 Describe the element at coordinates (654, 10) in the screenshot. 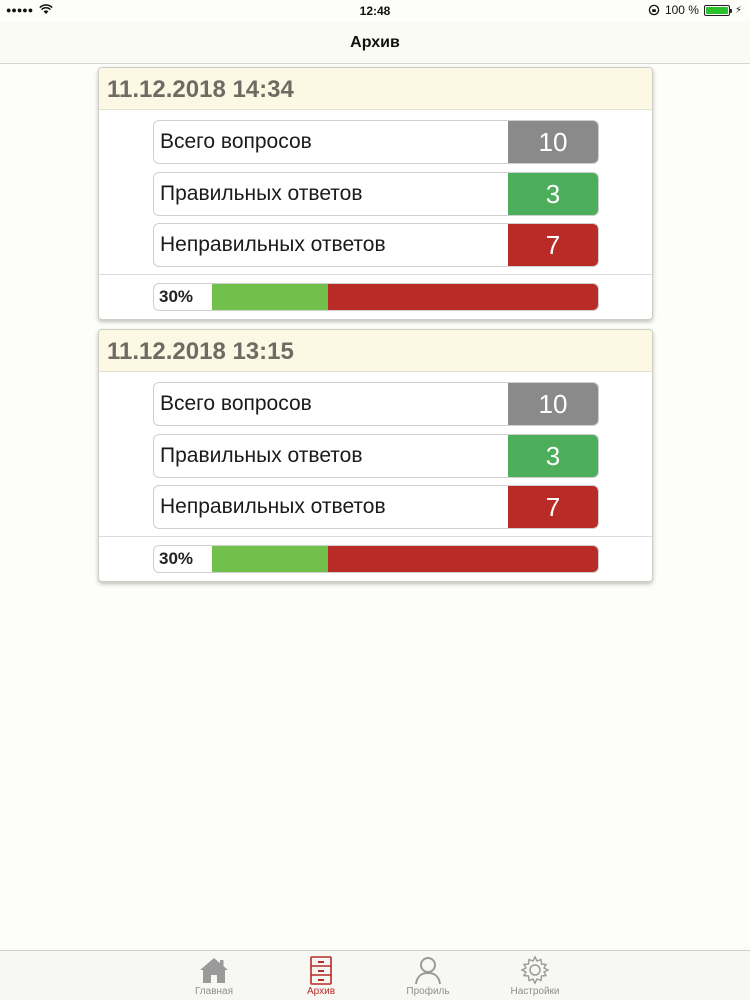

I see `rotation-lock-icon` at that location.